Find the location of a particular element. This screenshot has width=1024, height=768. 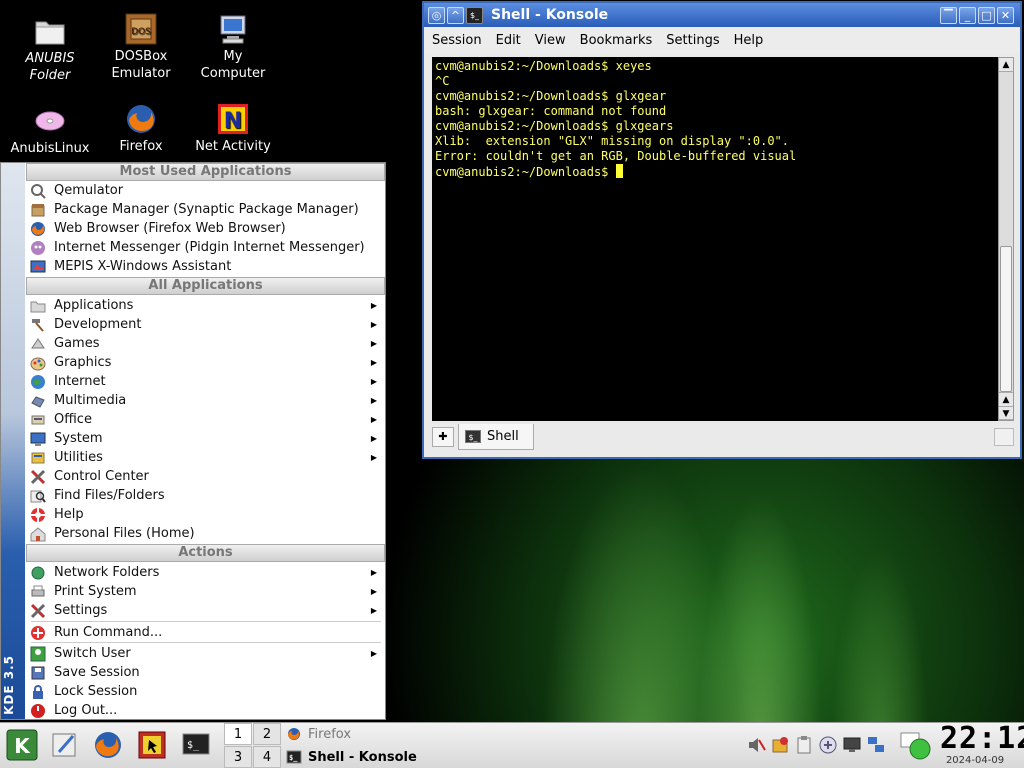

kmenu-button: K is located at coordinates (22, 745).